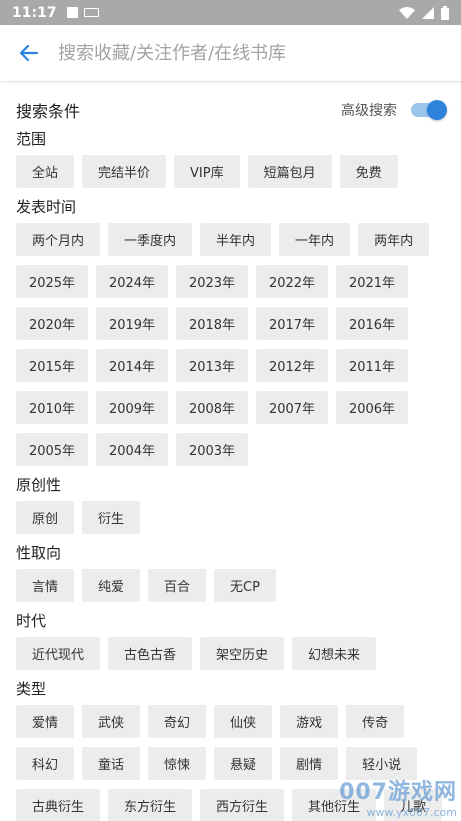 The height and width of the screenshot is (821, 461). I want to click on filter-chip: 武侠, so click(111, 721).